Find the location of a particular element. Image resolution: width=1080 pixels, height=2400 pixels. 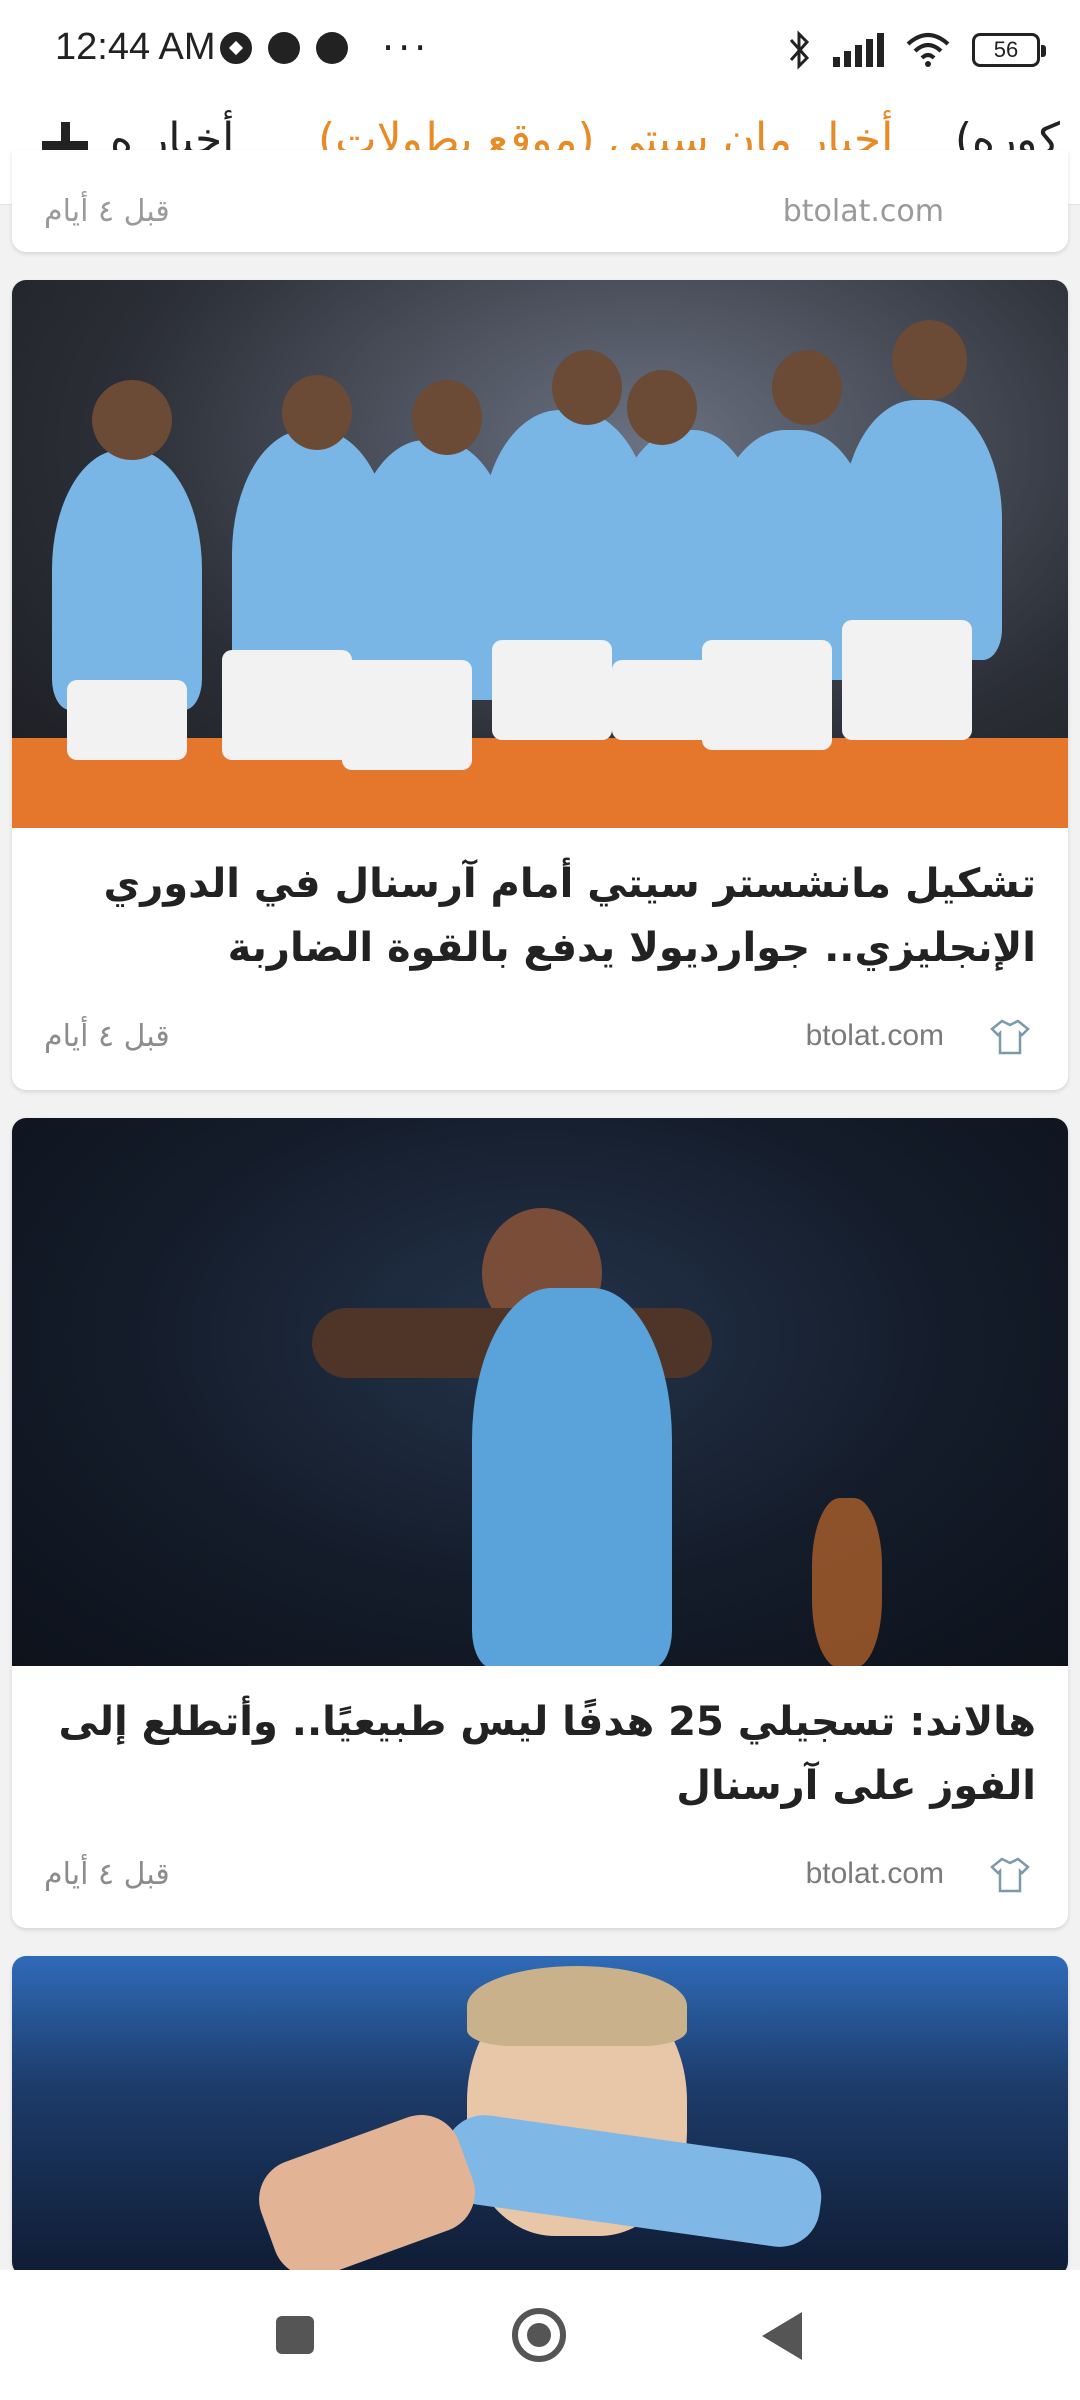

system-icons: 56 is located at coordinates (916, 50).